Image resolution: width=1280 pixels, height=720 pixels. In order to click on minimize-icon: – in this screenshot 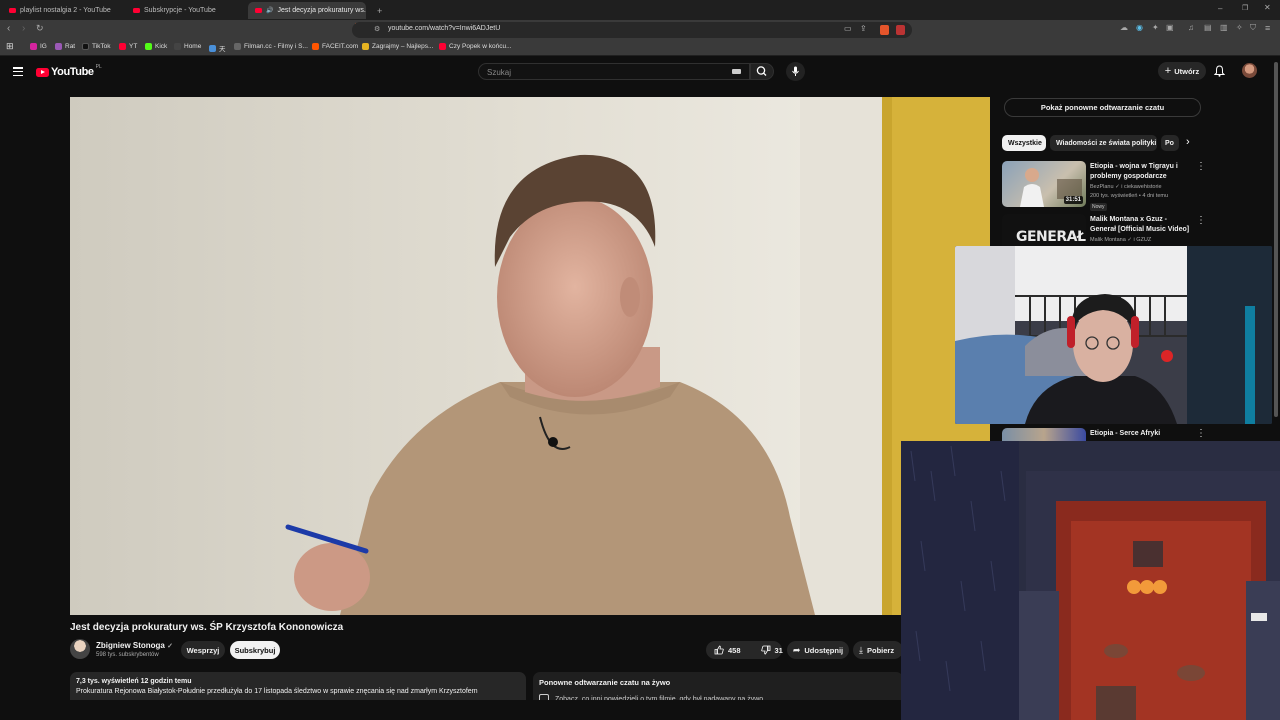, I will do `click(1220, 8)`.